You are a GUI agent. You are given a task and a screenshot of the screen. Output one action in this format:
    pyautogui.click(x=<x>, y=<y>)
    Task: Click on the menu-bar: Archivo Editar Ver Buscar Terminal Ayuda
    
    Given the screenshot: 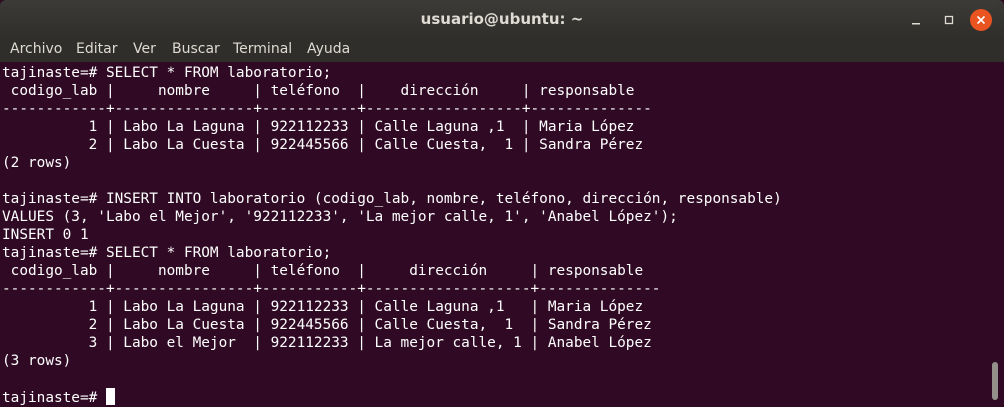 What is the action you would take?
    pyautogui.click(x=502, y=50)
    